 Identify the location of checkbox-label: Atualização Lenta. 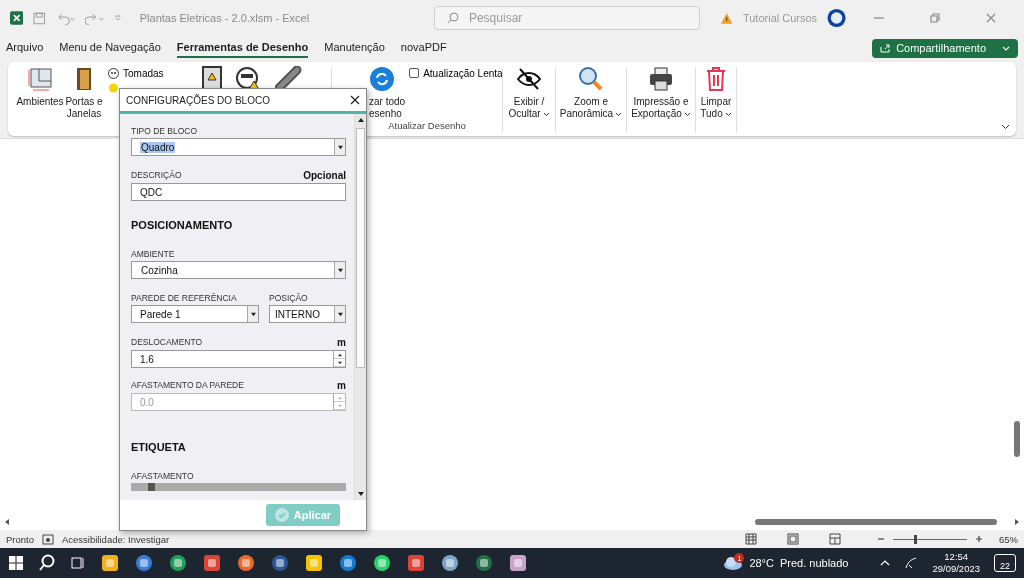
(463, 73).